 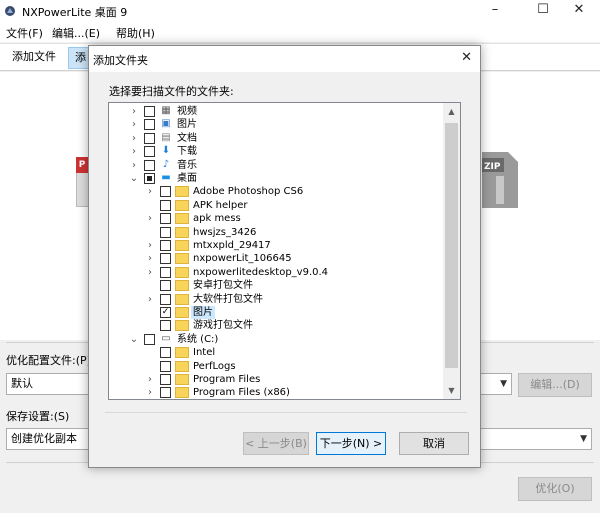 I want to click on tree-row: › 大软件打包文件, so click(x=274, y=299).